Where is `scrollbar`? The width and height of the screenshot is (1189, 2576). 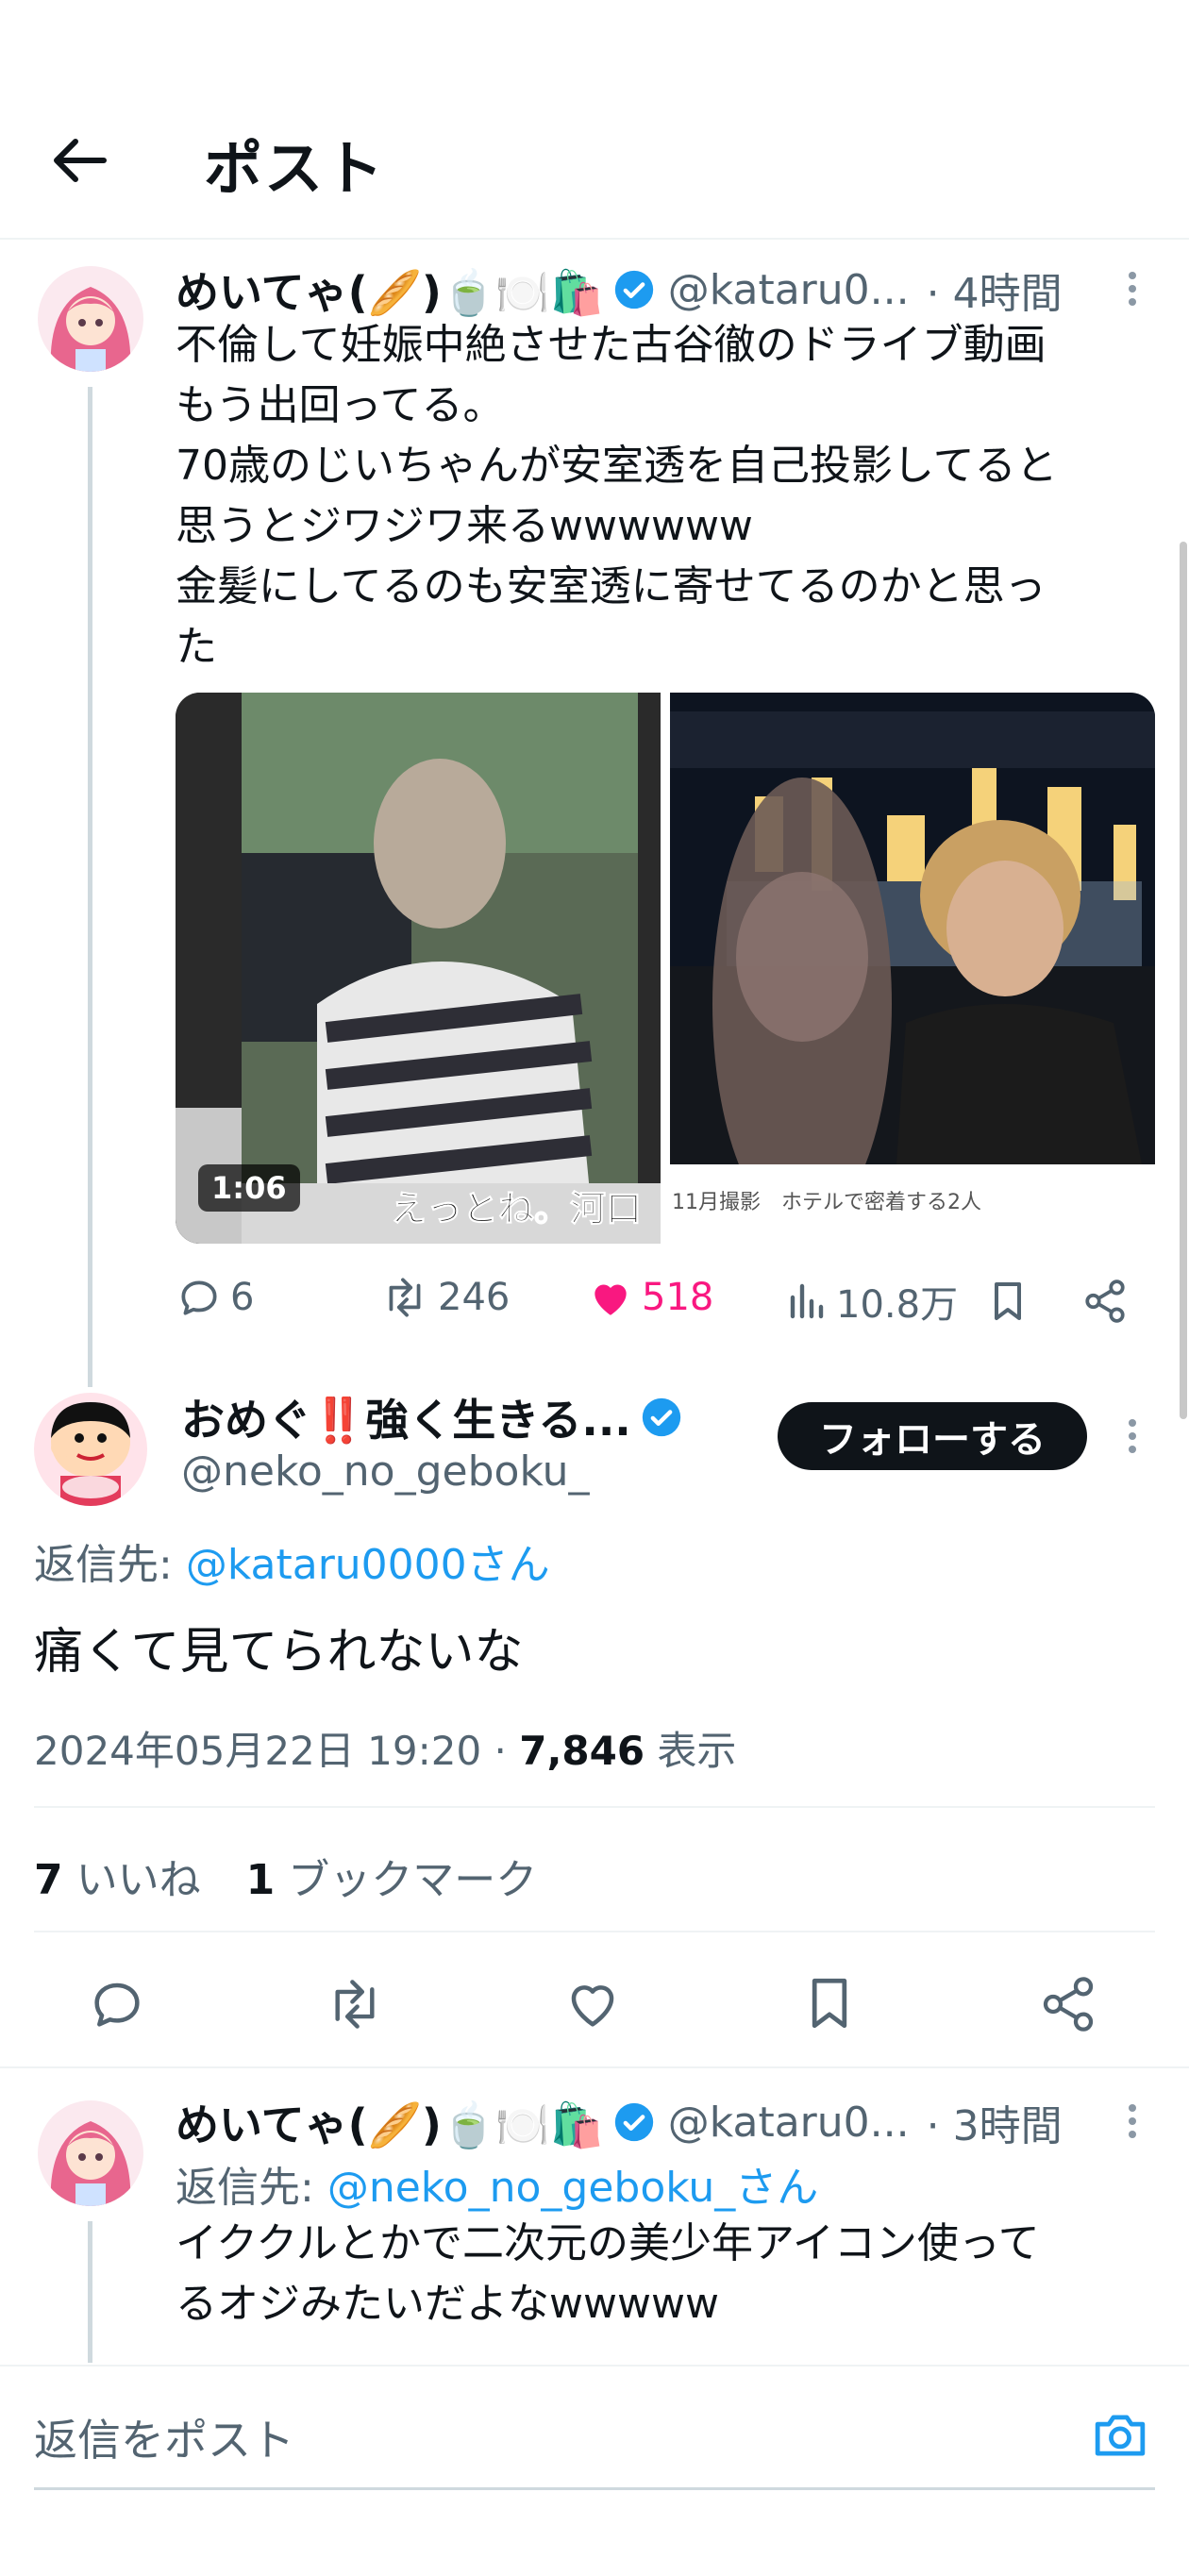 scrollbar is located at coordinates (1183, 980).